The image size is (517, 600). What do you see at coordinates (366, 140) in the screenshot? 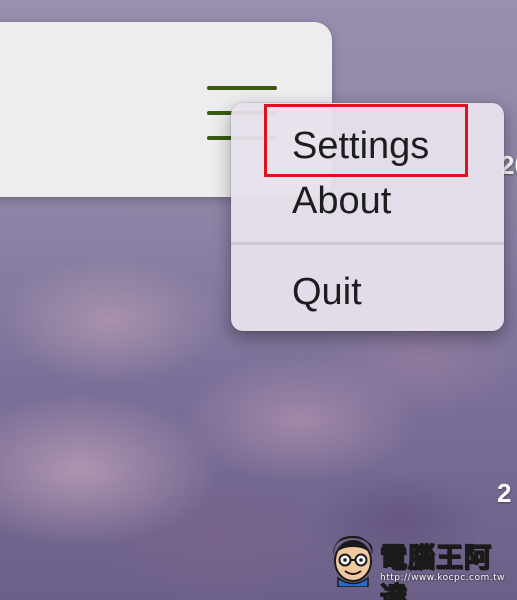
I see `settings-highlight-box` at bounding box center [366, 140].